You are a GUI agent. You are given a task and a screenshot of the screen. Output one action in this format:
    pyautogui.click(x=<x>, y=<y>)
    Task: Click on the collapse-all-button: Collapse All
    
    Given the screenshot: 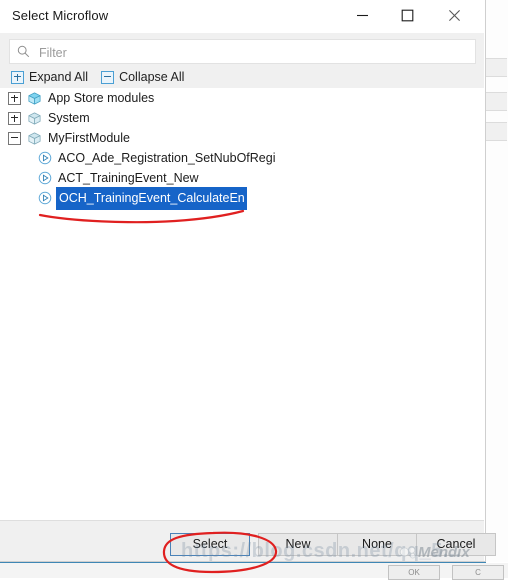 What is the action you would take?
    pyautogui.click(x=142, y=77)
    